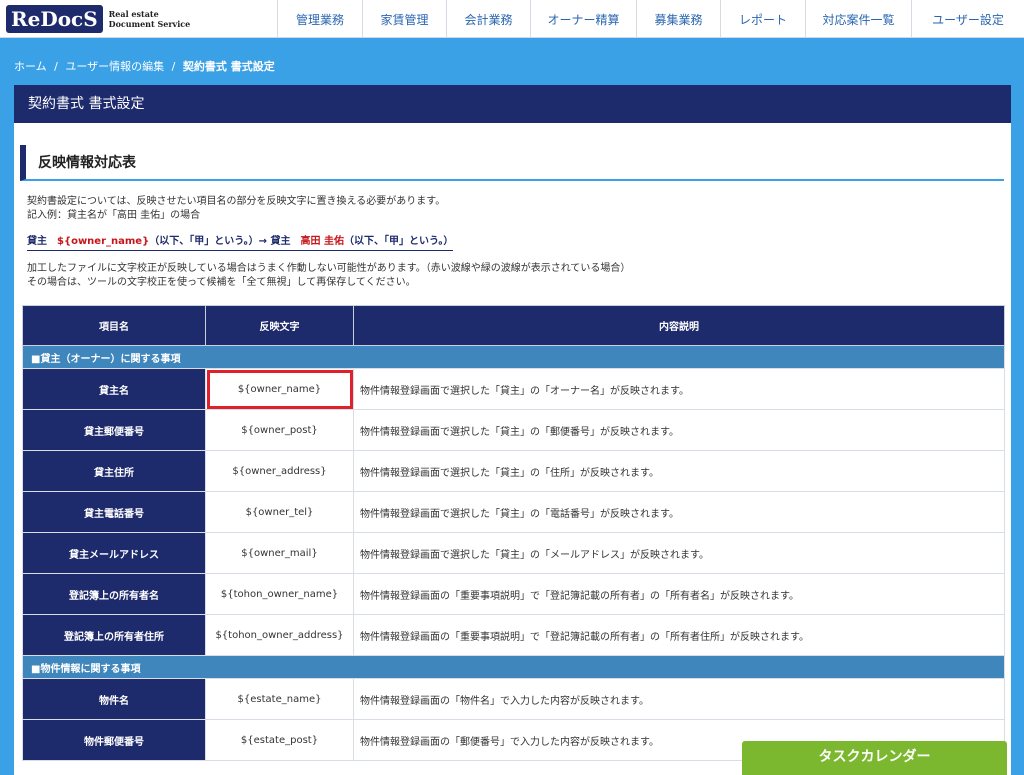 This screenshot has width=1024, height=775. Describe the element at coordinates (679, 471) in the screenshot. I see `desc-cell: 物件情報登録画面で選択した「貸主」の「住所」が反映されます。` at that location.